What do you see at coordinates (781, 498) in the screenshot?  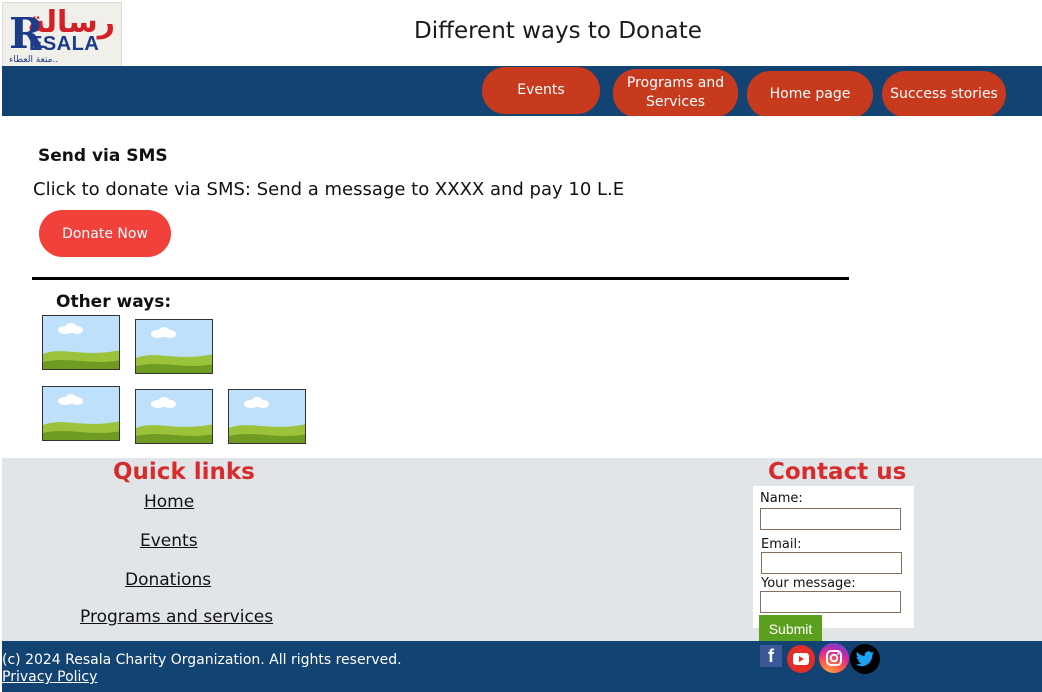 I see `name-label: Name:` at bounding box center [781, 498].